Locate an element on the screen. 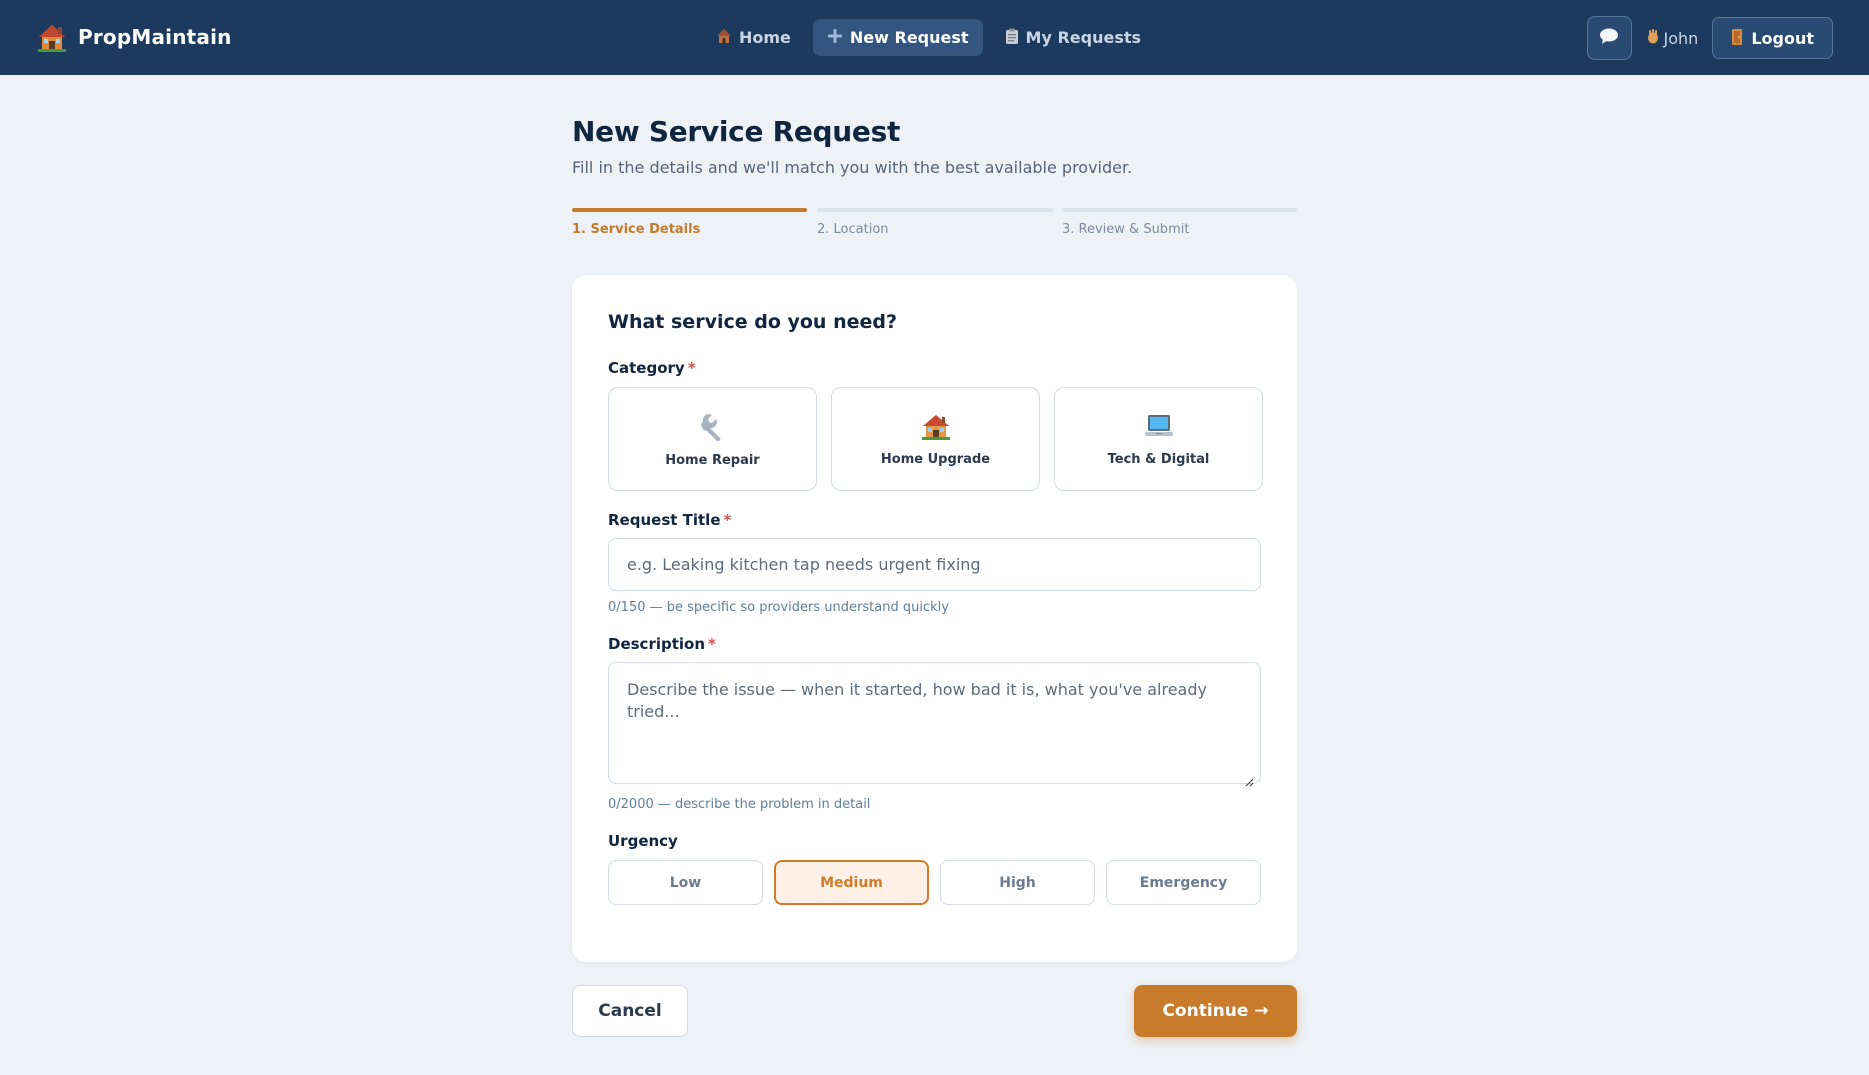 This screenshot has height=1075, width=1869. category-label: Category * is located at coordinates (652, 368).